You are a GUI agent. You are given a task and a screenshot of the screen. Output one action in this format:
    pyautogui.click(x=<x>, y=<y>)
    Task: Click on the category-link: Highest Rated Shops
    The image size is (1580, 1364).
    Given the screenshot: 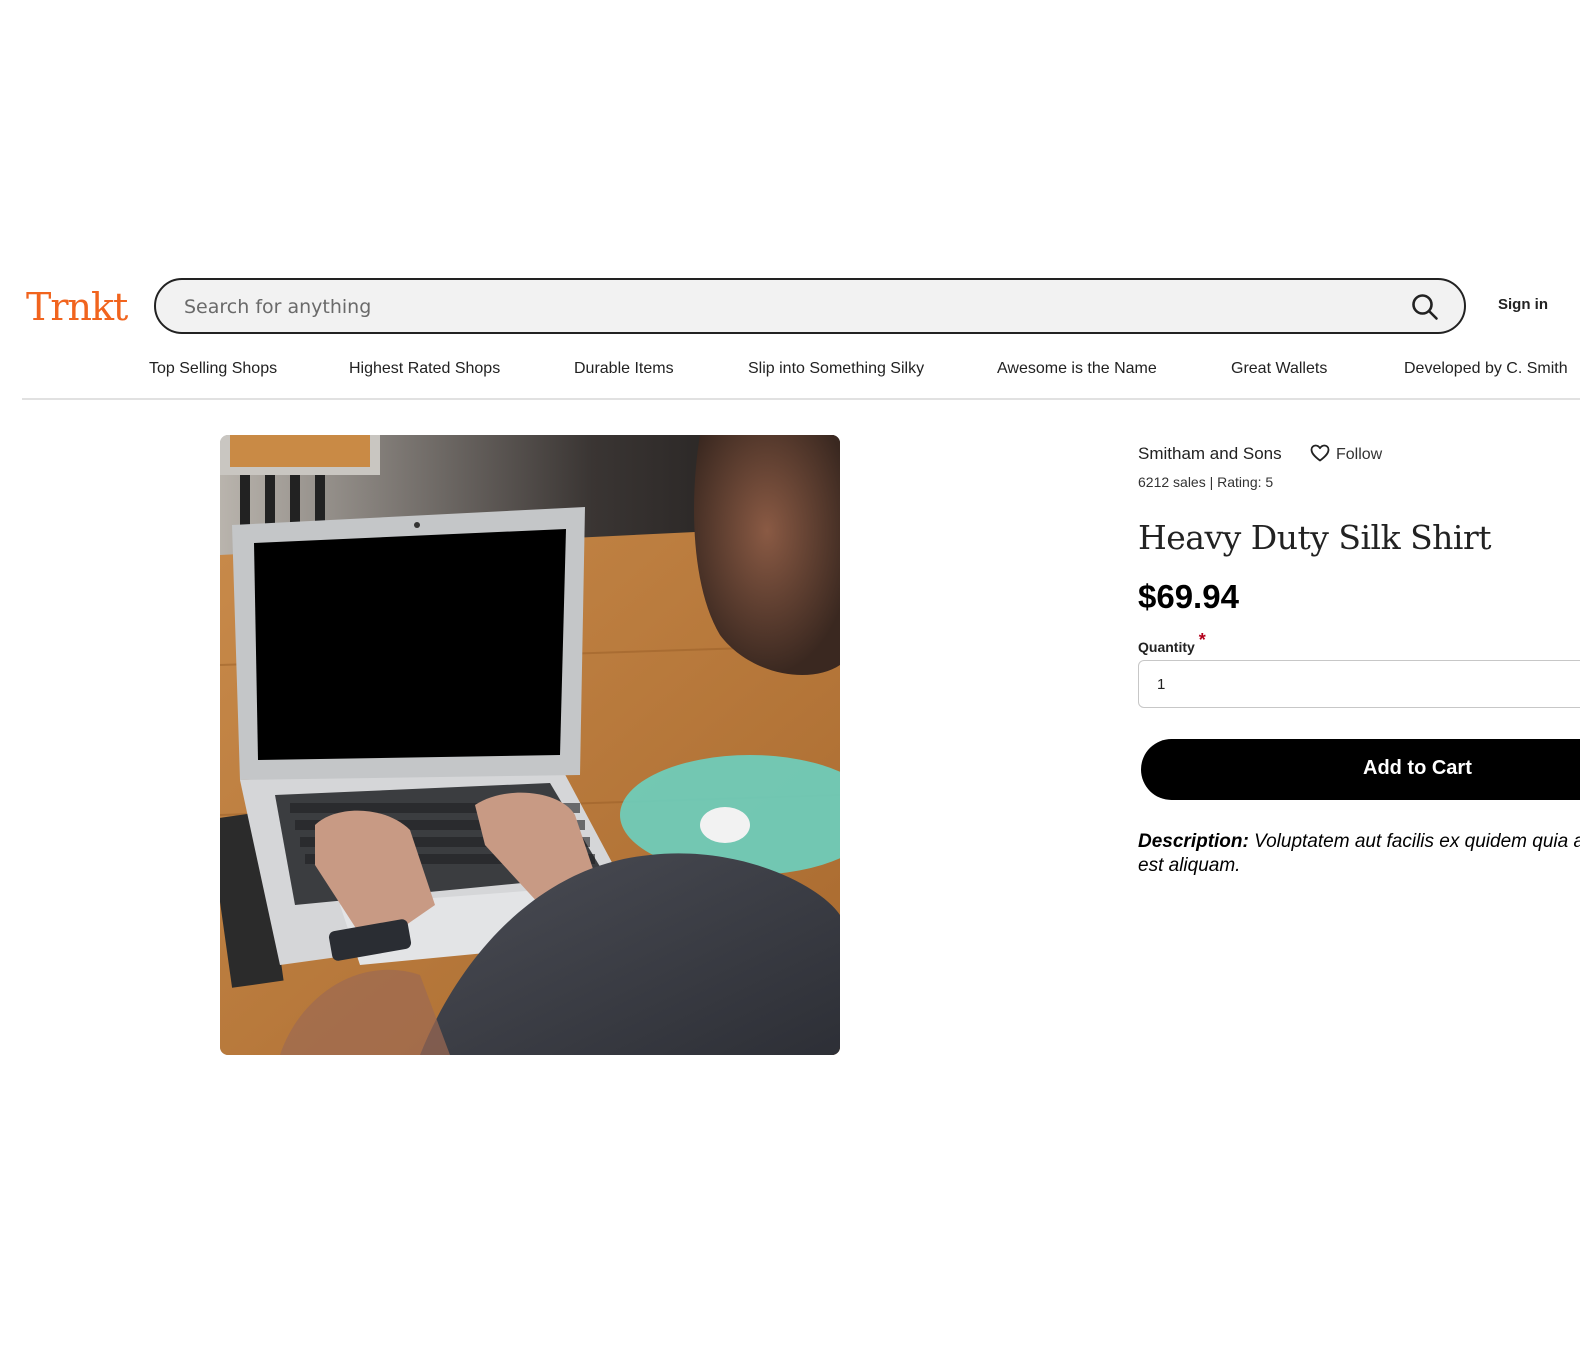 What is the action you would take?
    pyautogui.click(x=424, y=369)
    